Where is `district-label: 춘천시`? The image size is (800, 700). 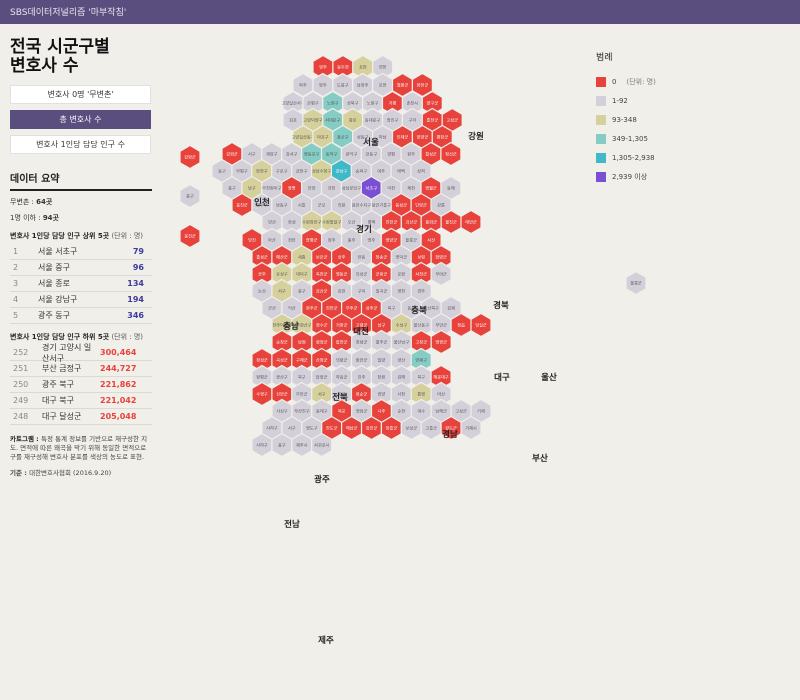
district-label: 춘천시 is located at coordinates (413, 103).